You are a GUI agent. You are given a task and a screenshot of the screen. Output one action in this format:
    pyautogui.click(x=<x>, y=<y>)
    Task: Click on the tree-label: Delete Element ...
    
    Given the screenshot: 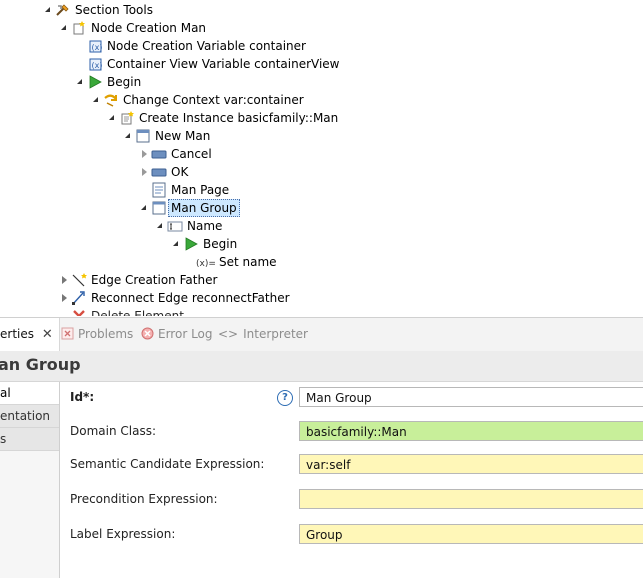 What is the action you would take?
    pyautogui.click(x=145, y=312)
    